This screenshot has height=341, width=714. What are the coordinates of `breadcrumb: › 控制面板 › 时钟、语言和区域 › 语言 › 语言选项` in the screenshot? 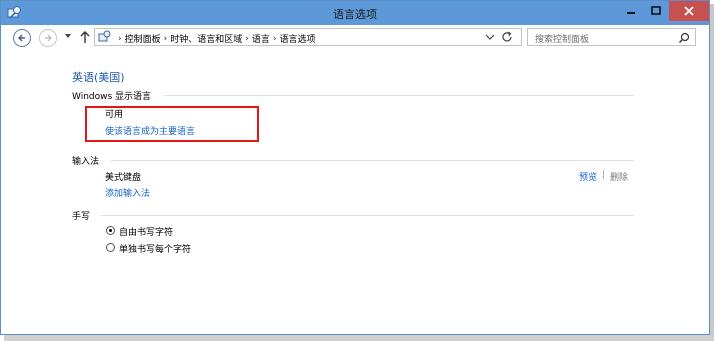 It's located at (215, 39).